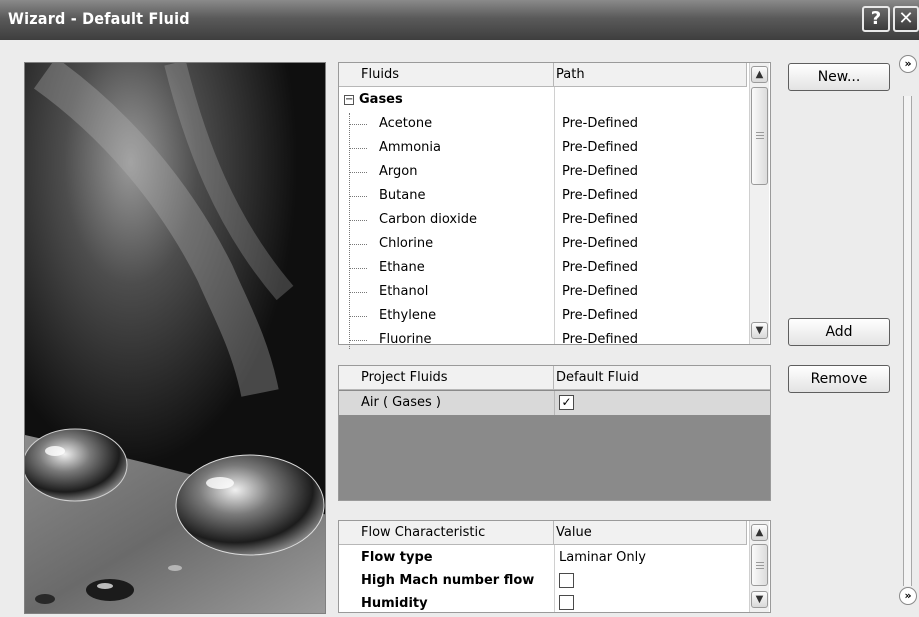  I want to click on expand-panel-icon: », so click(908, 64).